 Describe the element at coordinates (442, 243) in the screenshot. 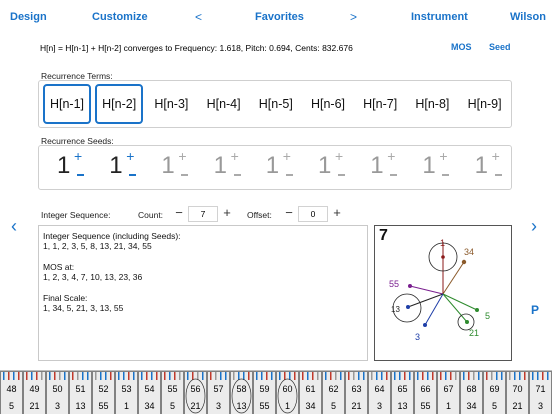

I see `graph-label: 1` at that location.